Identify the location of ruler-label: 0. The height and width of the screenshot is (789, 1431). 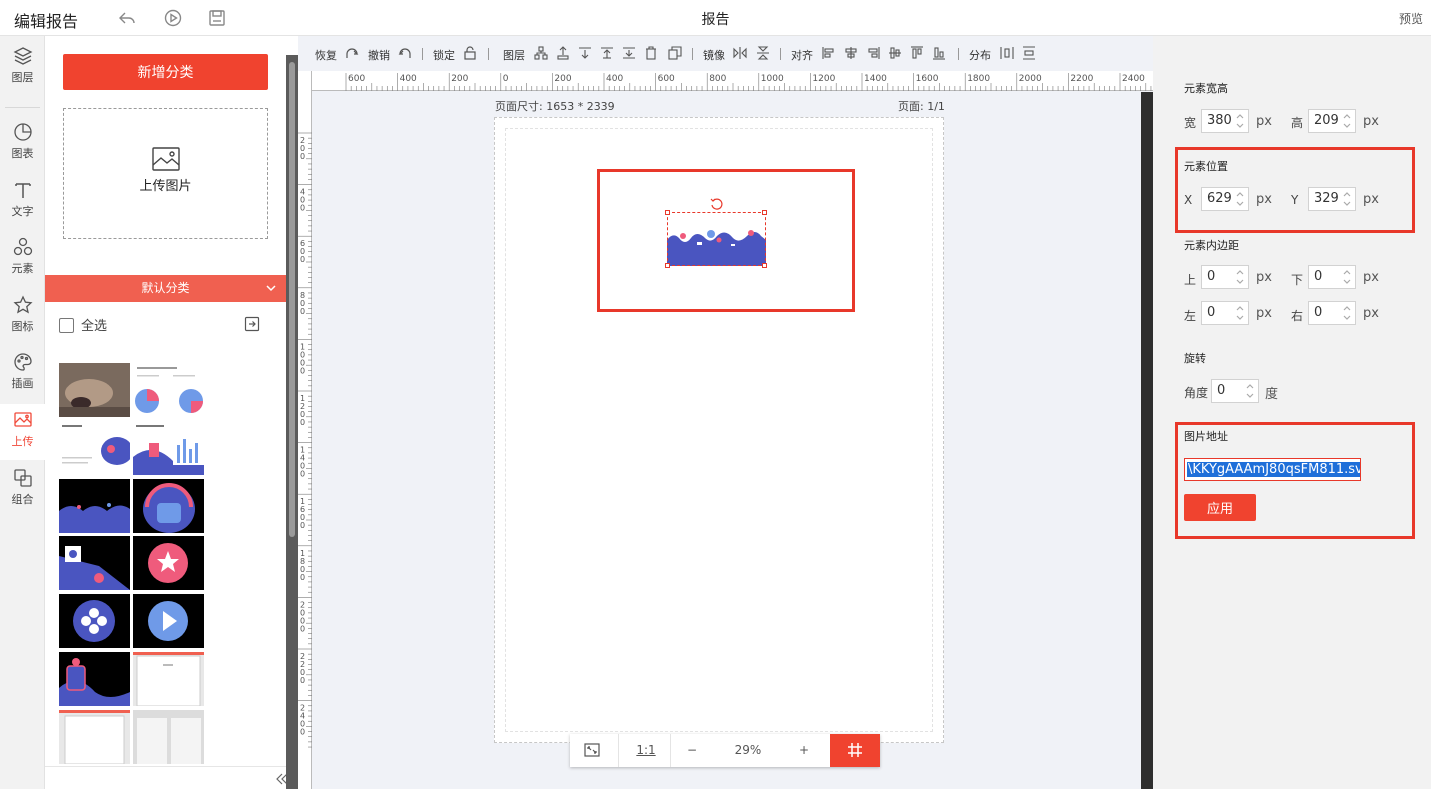
(302, 370).